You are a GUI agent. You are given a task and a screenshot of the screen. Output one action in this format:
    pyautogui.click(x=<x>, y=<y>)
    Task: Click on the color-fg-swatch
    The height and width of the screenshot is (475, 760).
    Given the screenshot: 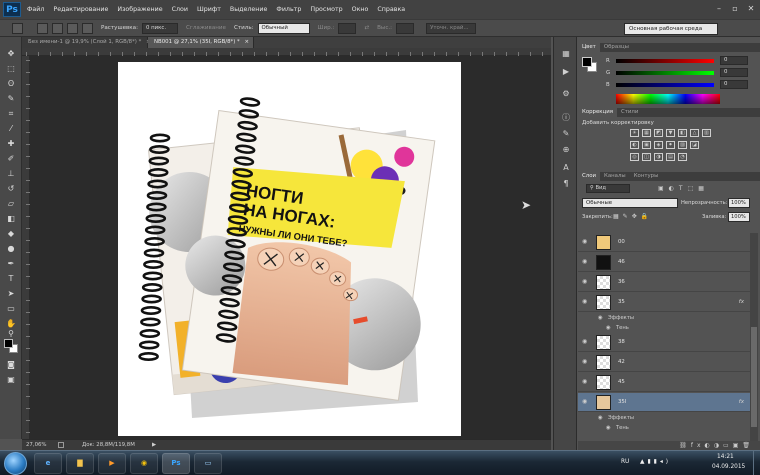 What is the action you would take?
    pyautogui.click(x=587, y=62)
    